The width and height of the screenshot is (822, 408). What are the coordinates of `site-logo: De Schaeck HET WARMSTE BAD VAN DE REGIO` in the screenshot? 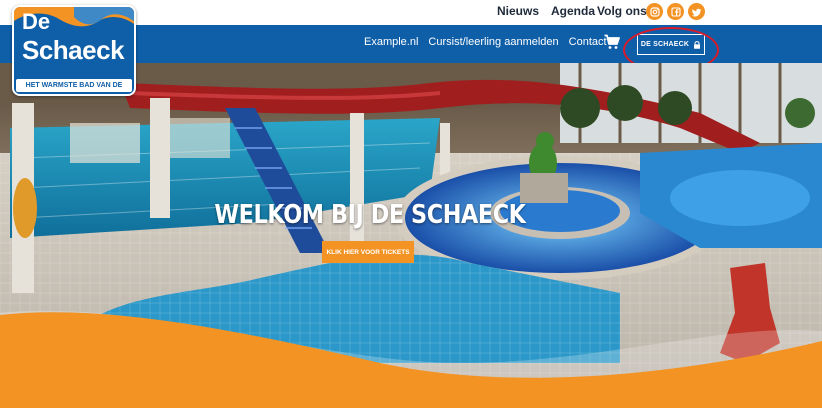 It's located at (74, 50).